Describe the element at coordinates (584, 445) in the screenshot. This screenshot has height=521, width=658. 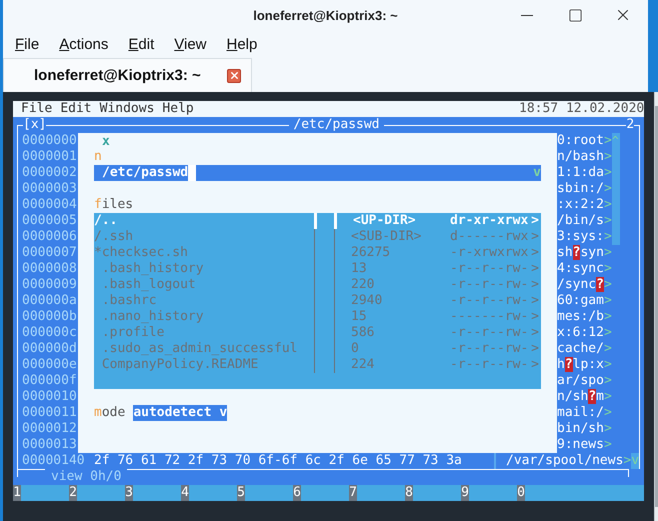
I see `ascii-text: 9:news>` at that location.